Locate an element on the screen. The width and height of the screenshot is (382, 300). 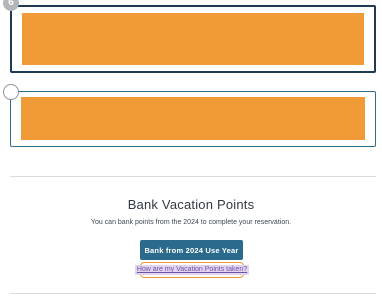
bank-section-title: Bank Vacation Points is located at coordinates (191, 204).